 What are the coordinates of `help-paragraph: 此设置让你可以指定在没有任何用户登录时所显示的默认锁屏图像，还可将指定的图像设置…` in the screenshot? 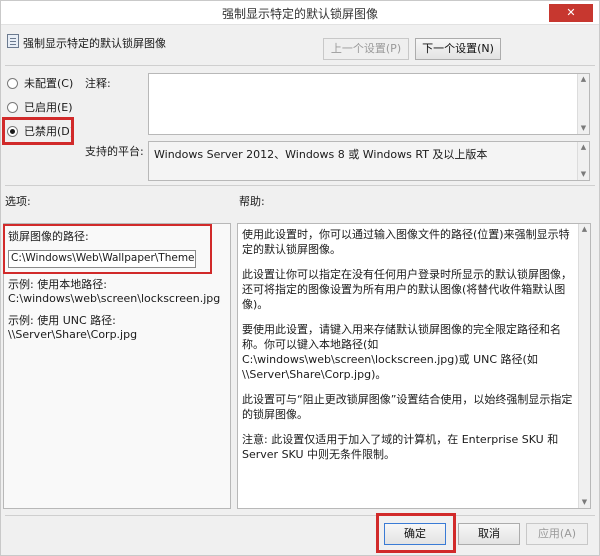 It's located at (407, 289).